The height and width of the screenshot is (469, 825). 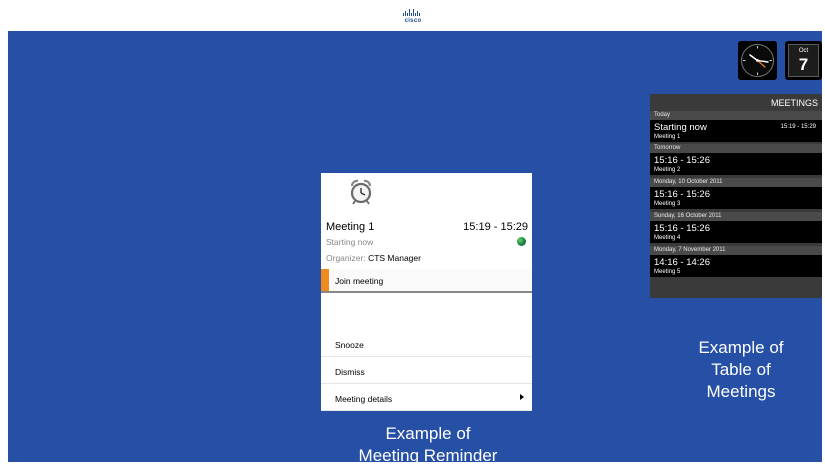 What do you see at coordinates (667, 170) in the screenshot?
I see `meeting-name: Meeting 2` at bounding box center [667, 170].